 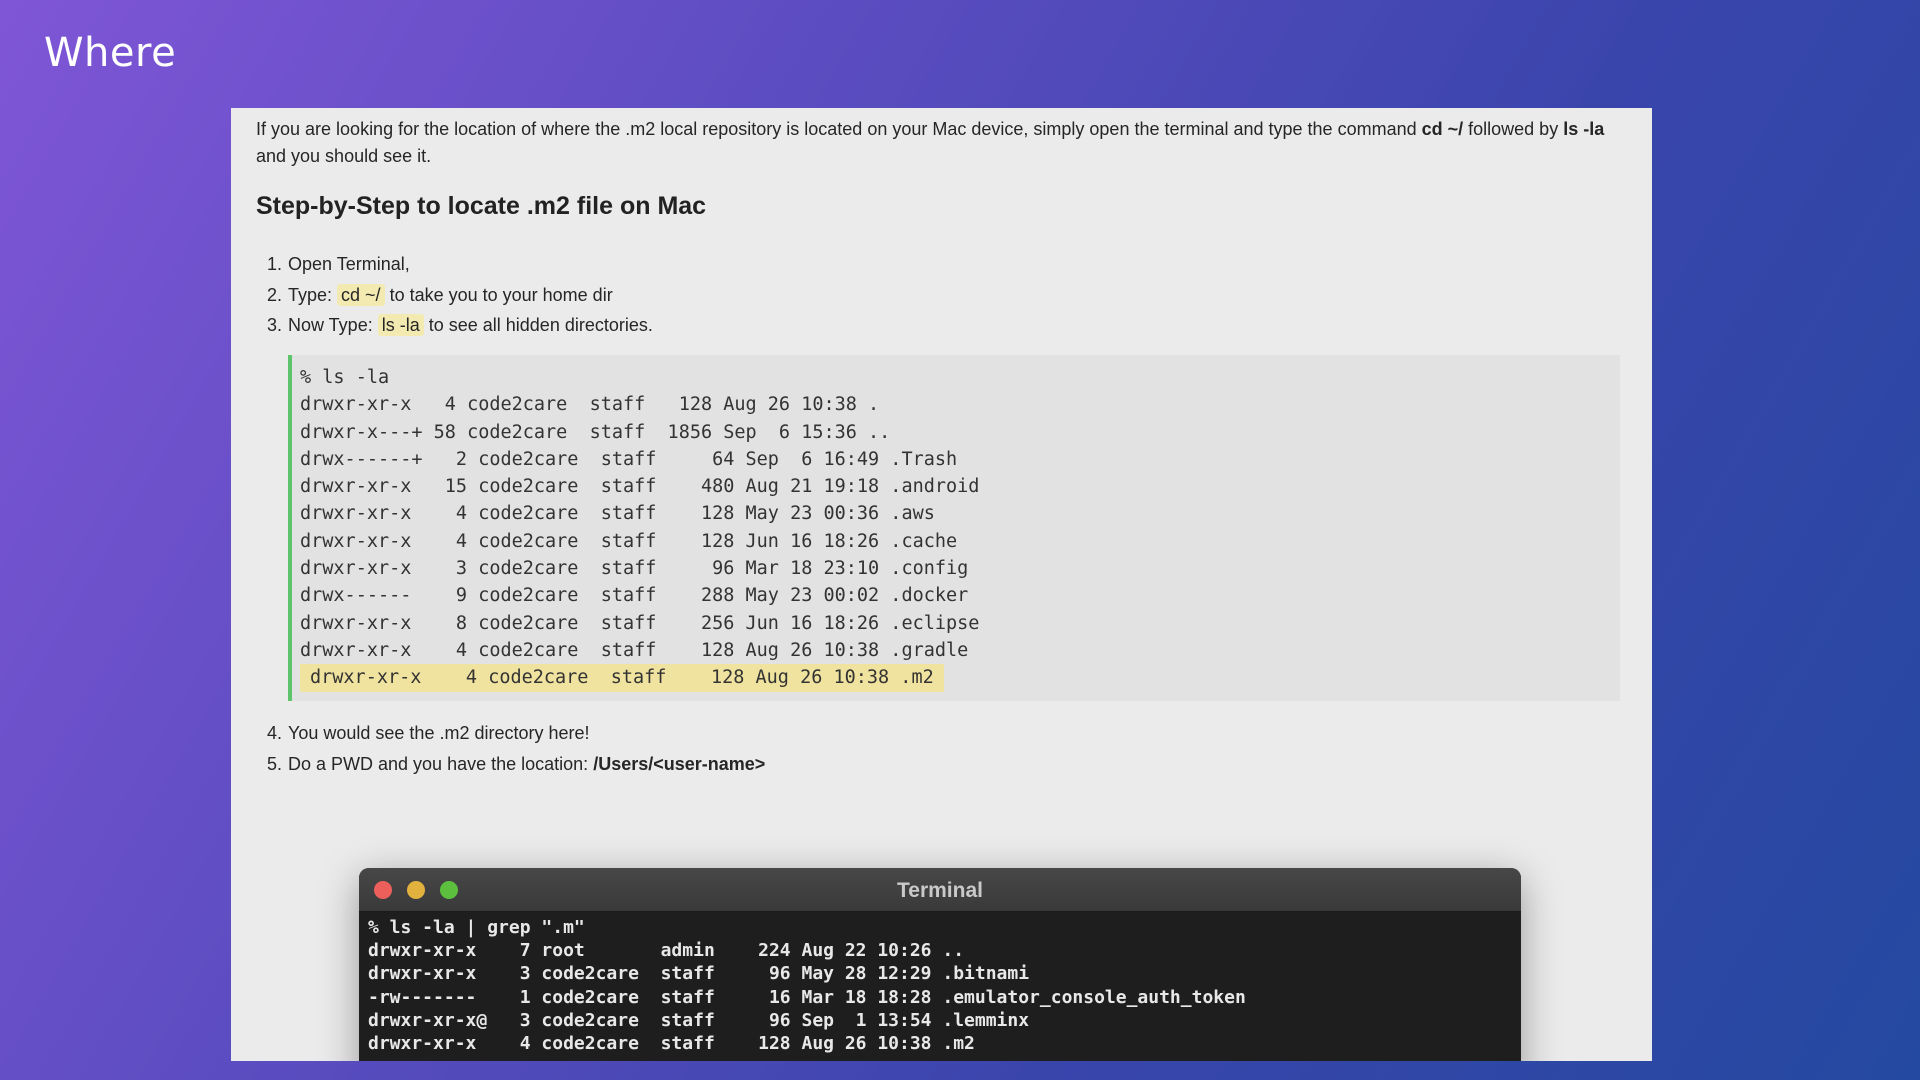 I want to click on terminal-line: % ls -la | grep ".m", so click(x=476, y=927).